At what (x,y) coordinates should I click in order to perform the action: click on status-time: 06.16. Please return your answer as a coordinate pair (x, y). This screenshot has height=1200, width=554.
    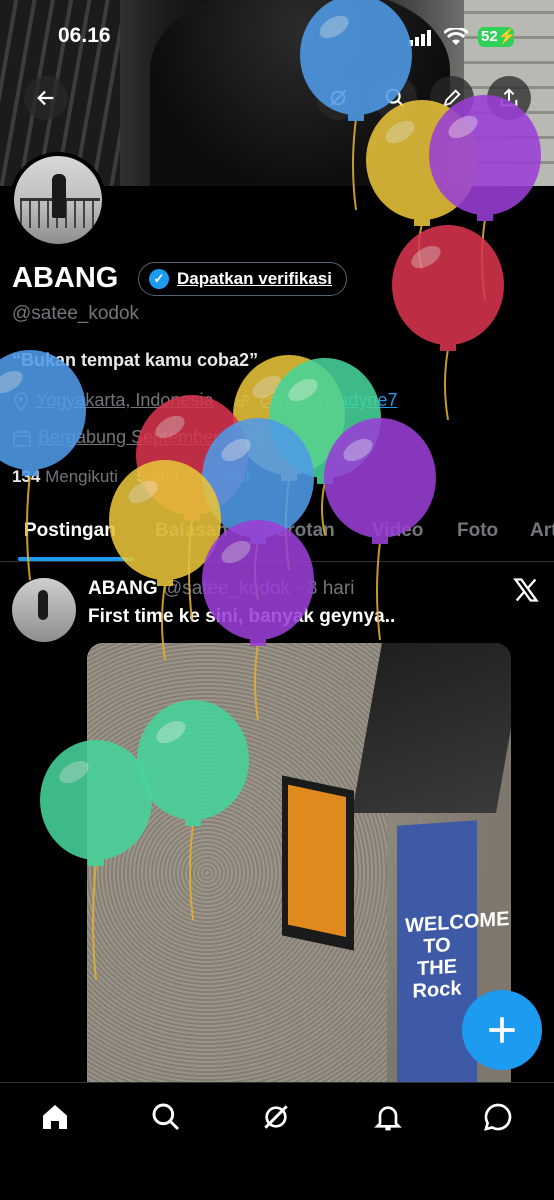
    Looking at the image, I should click on (84, 35).